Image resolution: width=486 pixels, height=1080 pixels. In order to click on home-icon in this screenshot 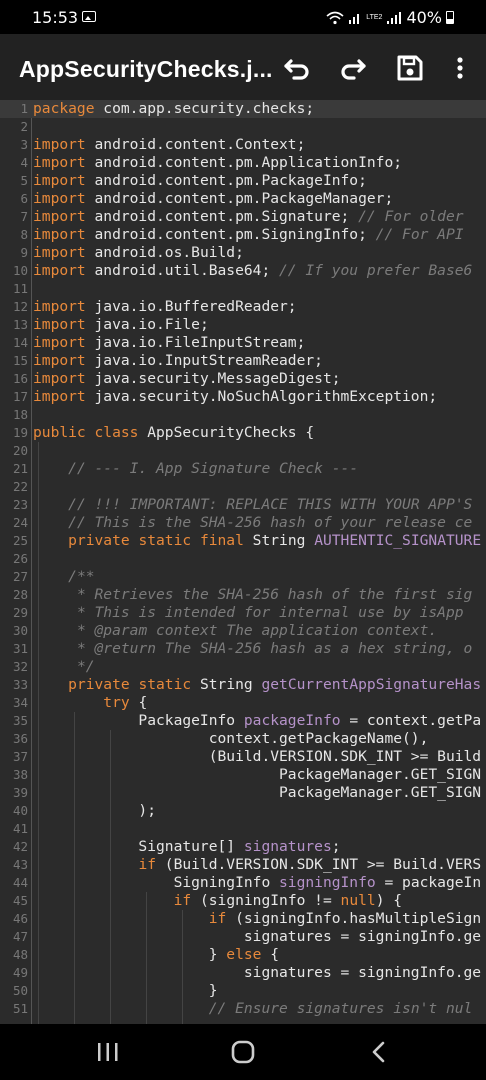, I will do `click(243, 1052)`.